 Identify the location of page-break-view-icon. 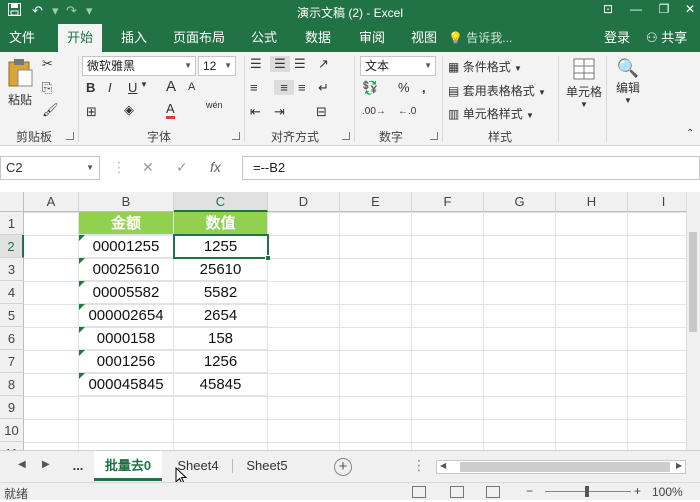
(493, 492).